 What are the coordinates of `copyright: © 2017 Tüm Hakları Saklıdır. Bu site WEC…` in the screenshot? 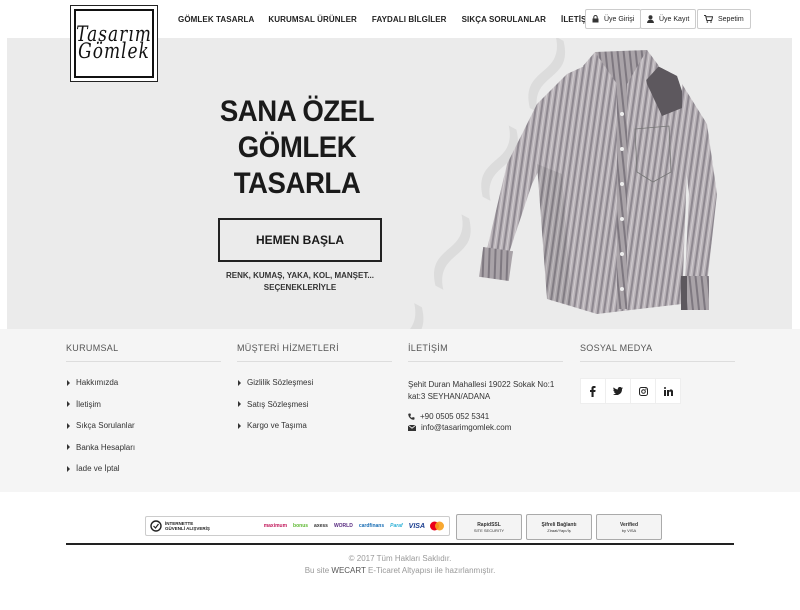 It's located at (400, 565).